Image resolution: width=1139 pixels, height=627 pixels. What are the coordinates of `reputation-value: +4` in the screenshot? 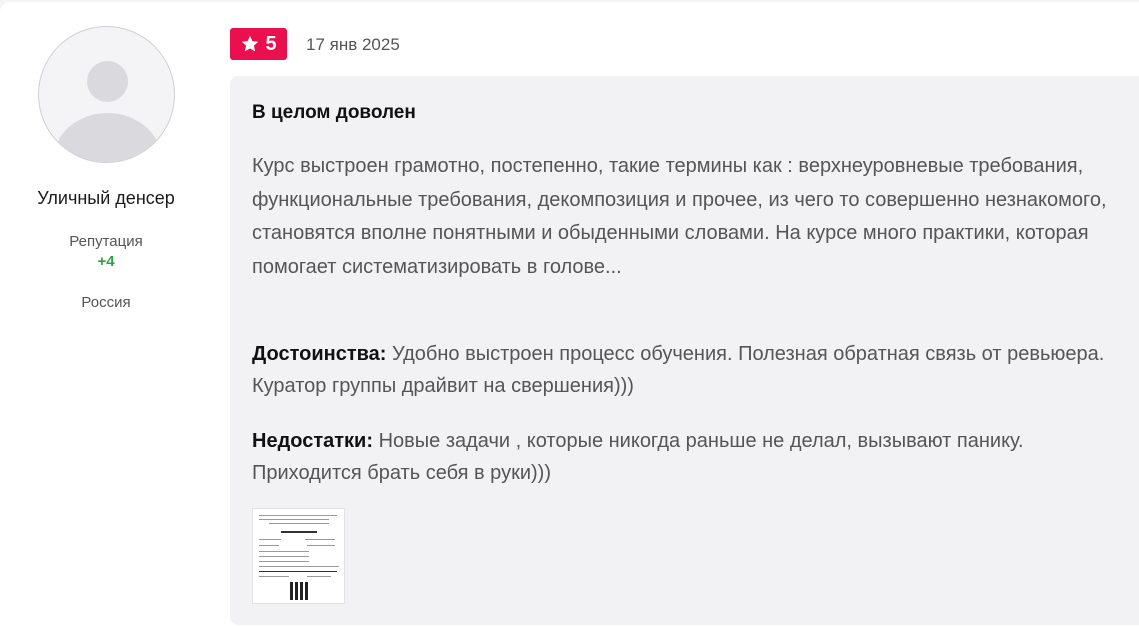 It's located at (106, 261).